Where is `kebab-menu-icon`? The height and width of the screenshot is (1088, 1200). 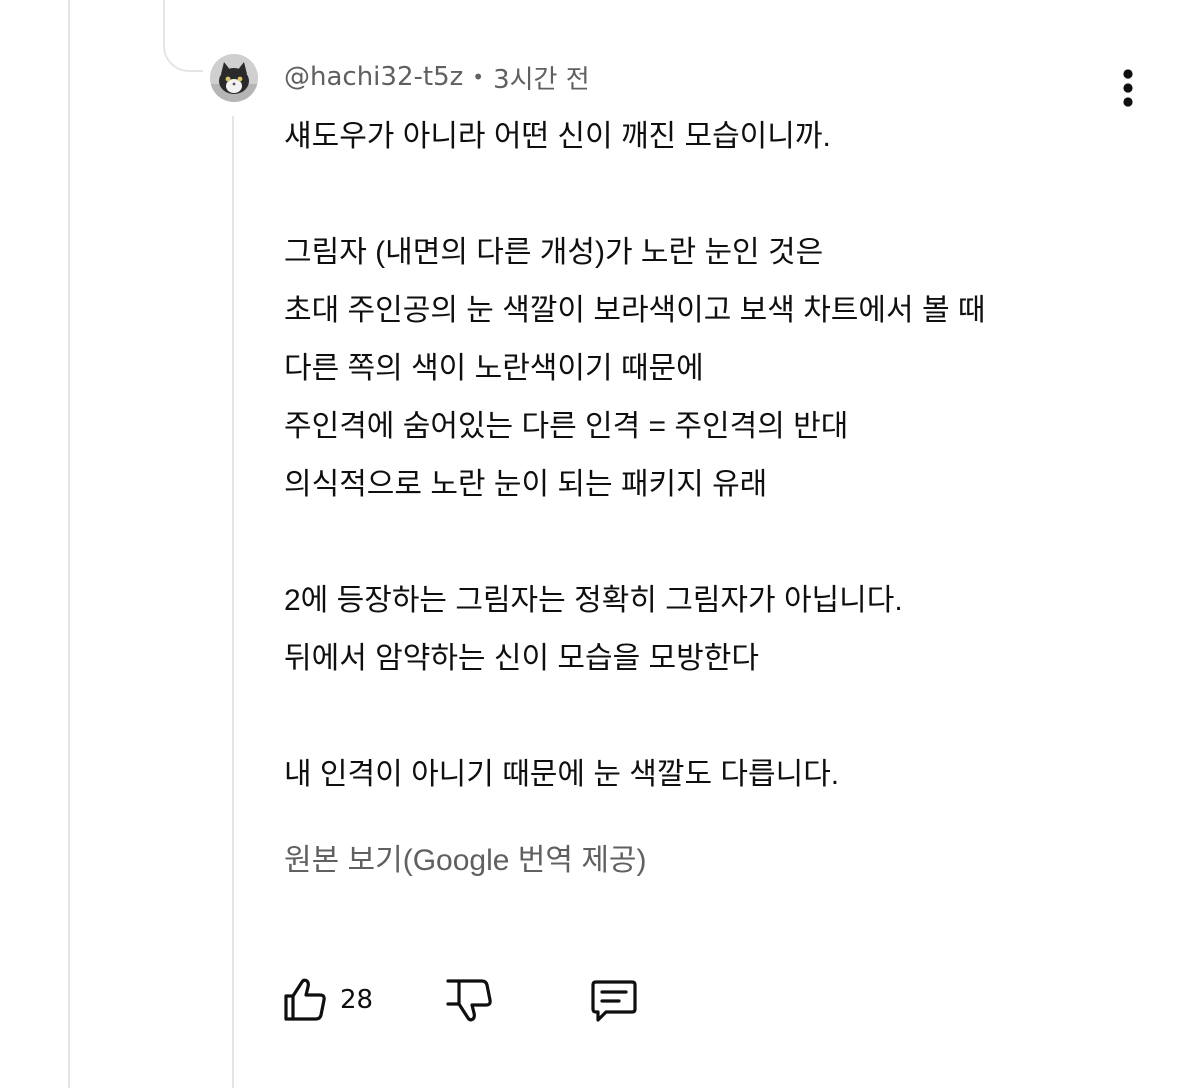
kebab-menu-icon is located at coordinates (1128, 88).